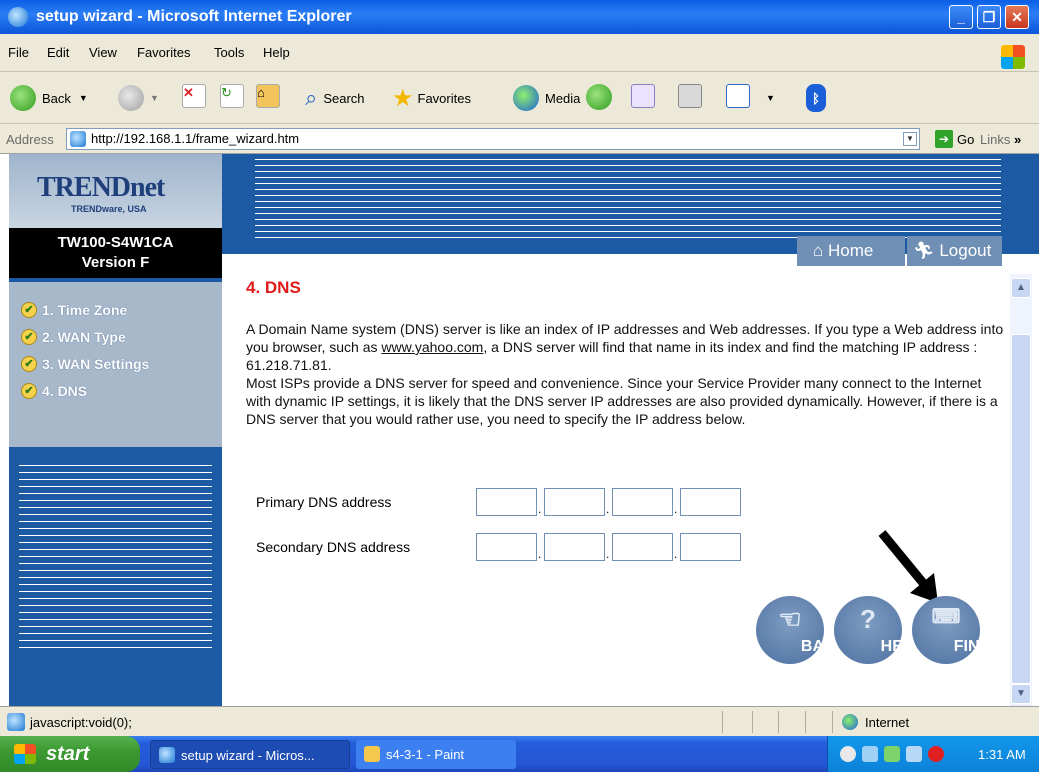 This screenshot has height=772, width=1039. Describe the element at coordinates (628, 198) in the screenshot. I see `header-stripes` at that location.